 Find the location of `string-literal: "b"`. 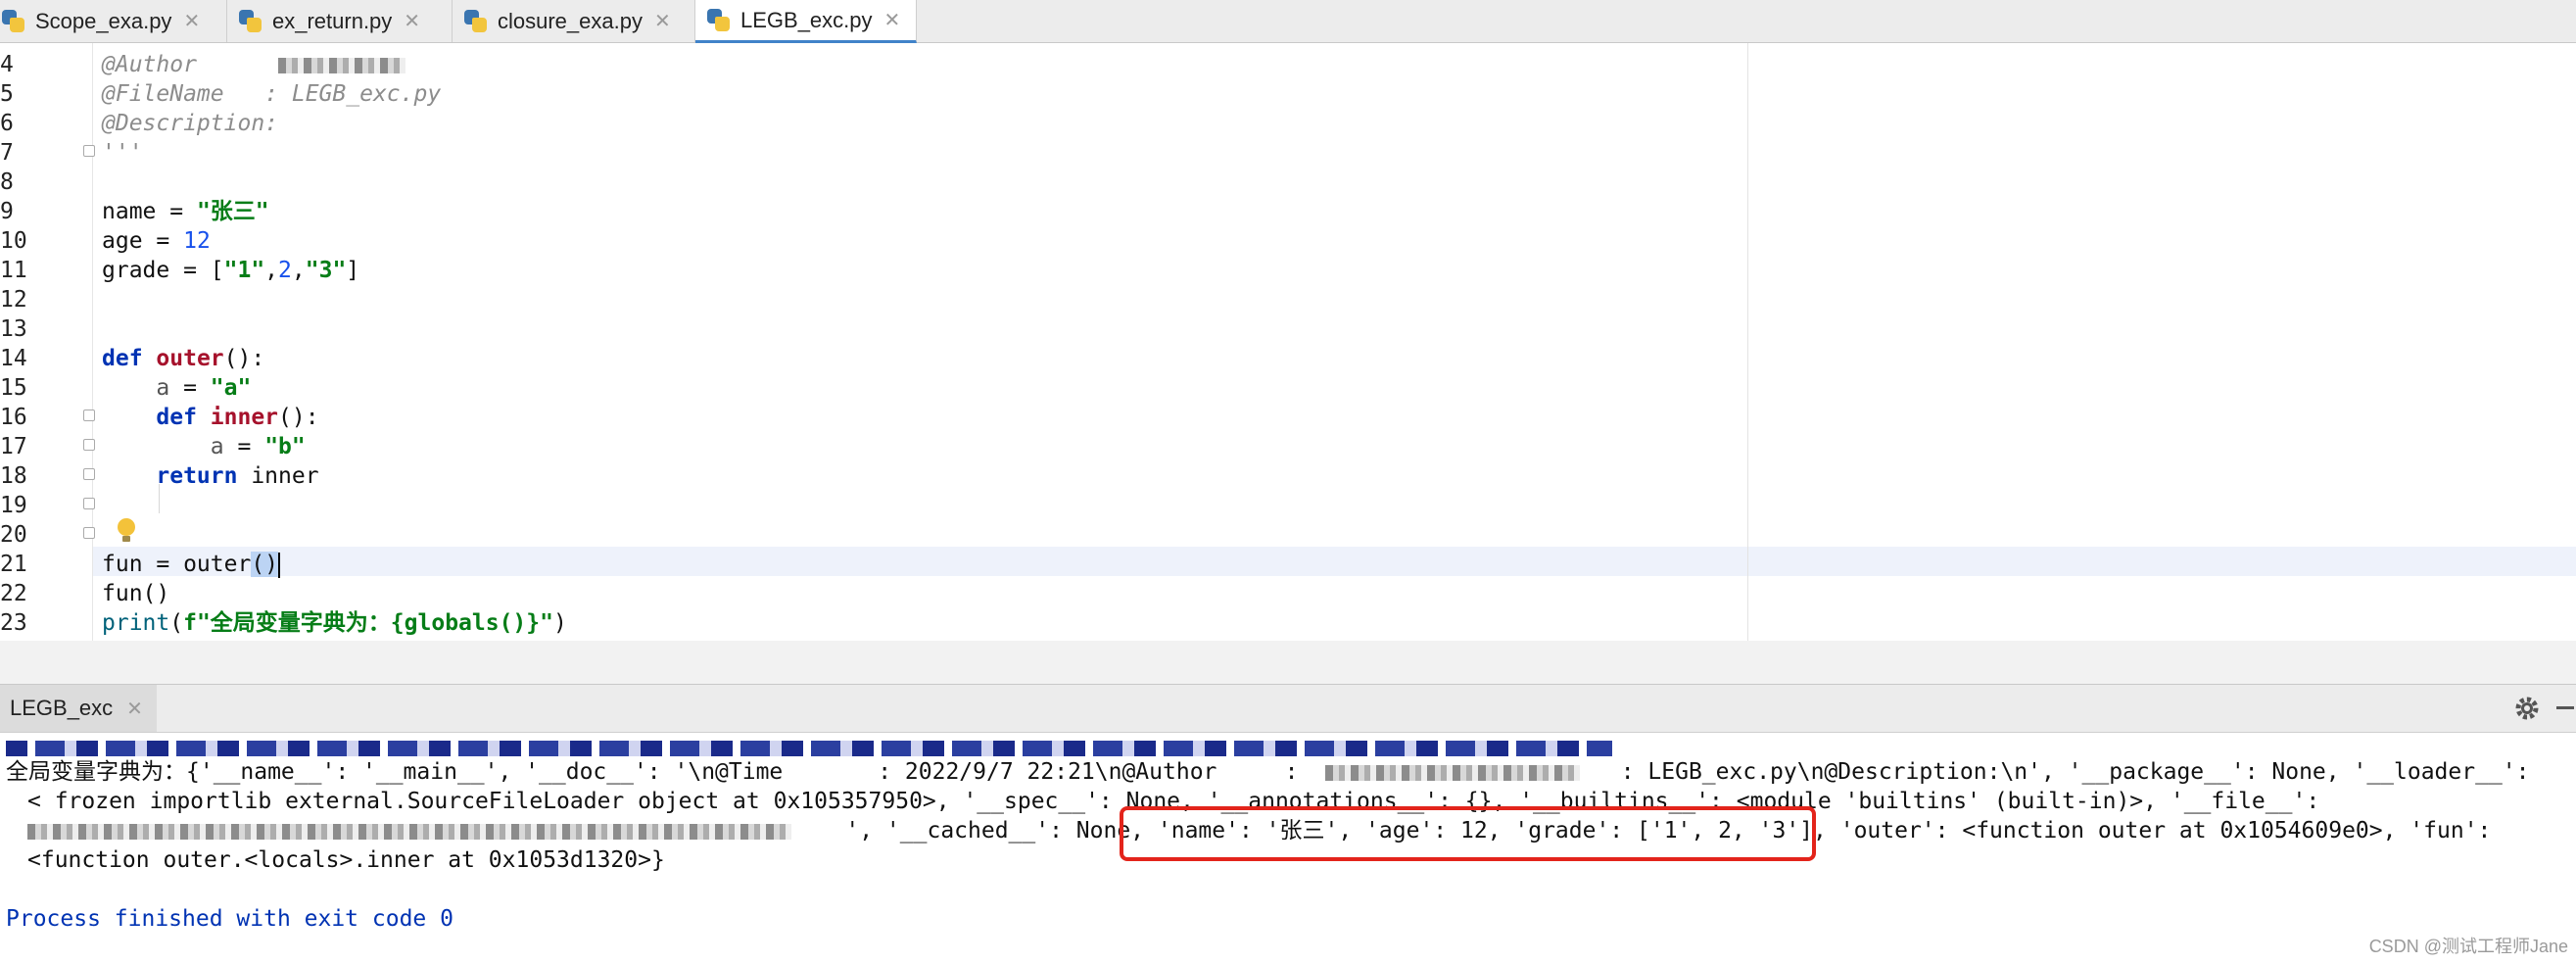

string-literal: "b" is located at coordinates (285, 446).